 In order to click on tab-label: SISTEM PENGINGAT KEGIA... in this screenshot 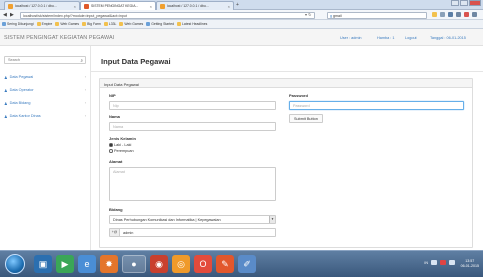, I will do `click(115, 6)`.